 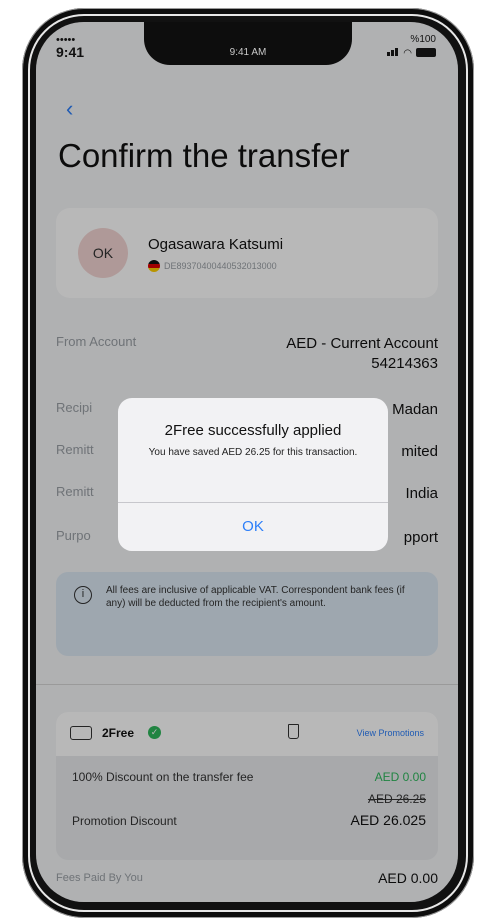 What do you see at coordinates (248, 43) in the screenshot?
I see `notch: 9:41 AM` at bounding box center [248, 43].